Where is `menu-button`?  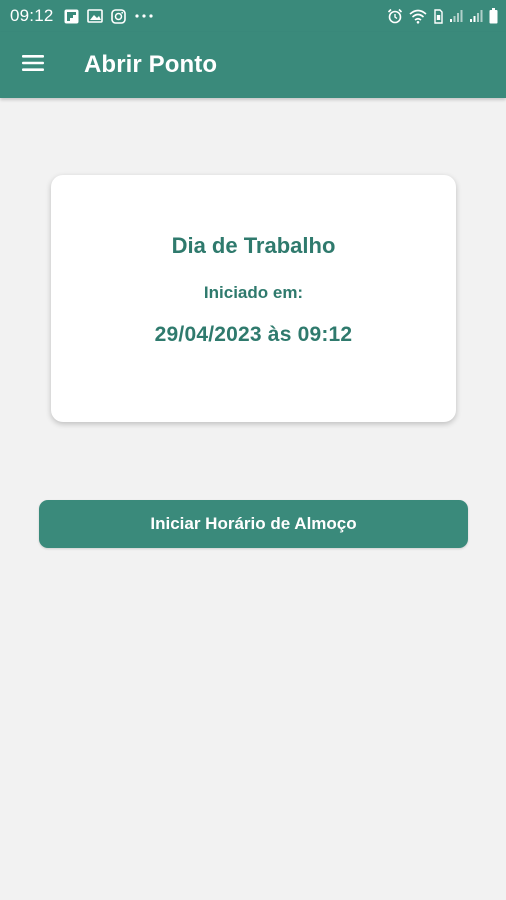
menu-button is located at coordinates (33, 65).